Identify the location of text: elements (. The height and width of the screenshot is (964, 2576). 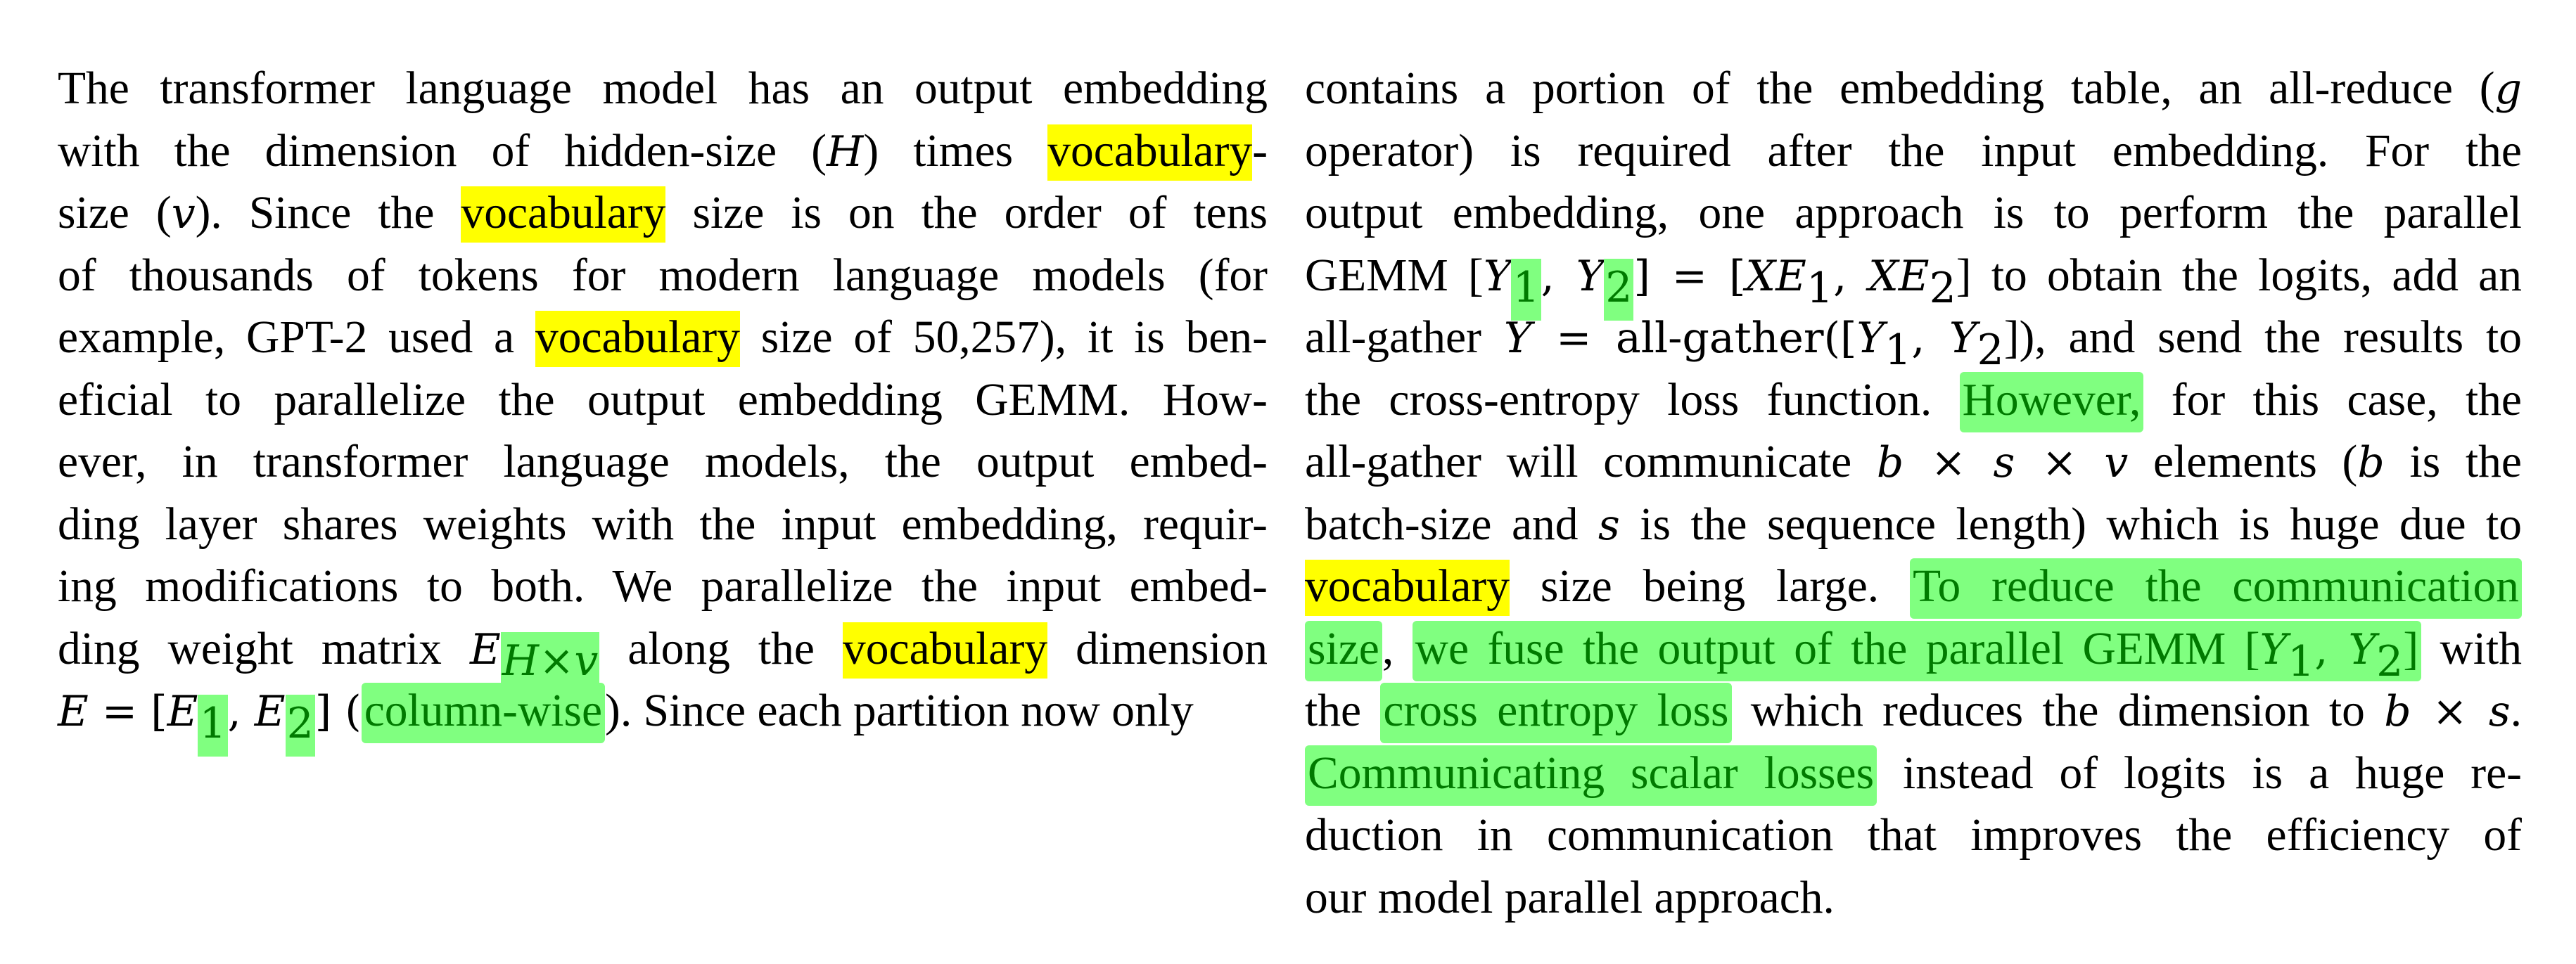
(2243, 462).